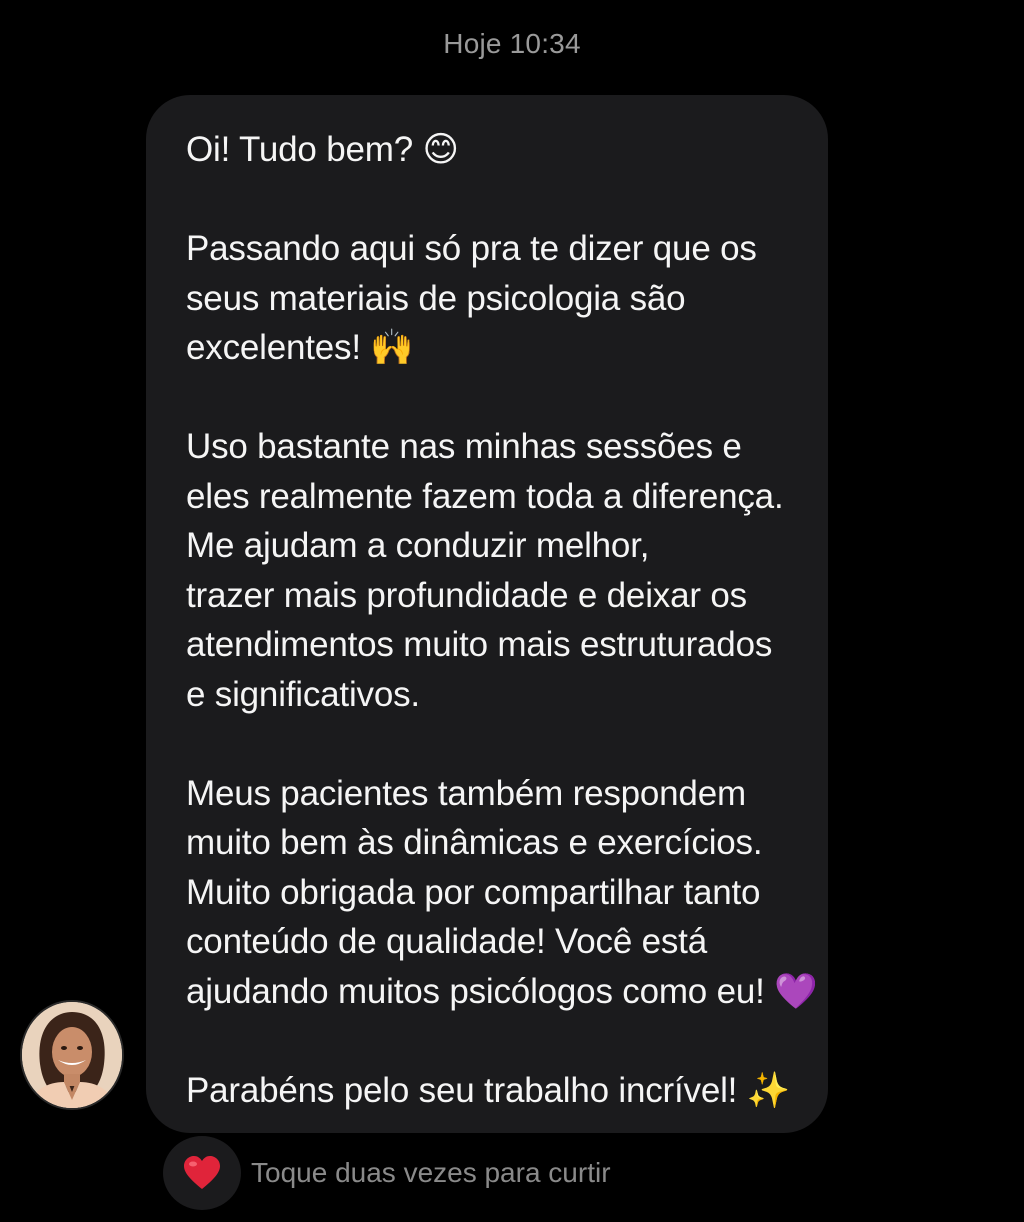 Image resolution: width=1024 pixels, height=1222 pixels. What do you see at coordinates (466, 793) in the screenshot?
I see `message-line: Meus pacientes também respondem` at bounding box center [466, 793].